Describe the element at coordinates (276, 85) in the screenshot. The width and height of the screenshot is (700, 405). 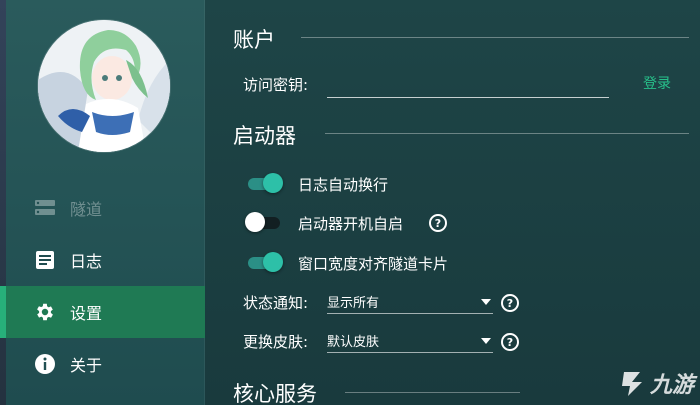
I see `access-key-label: 访问密钥:` at that location.